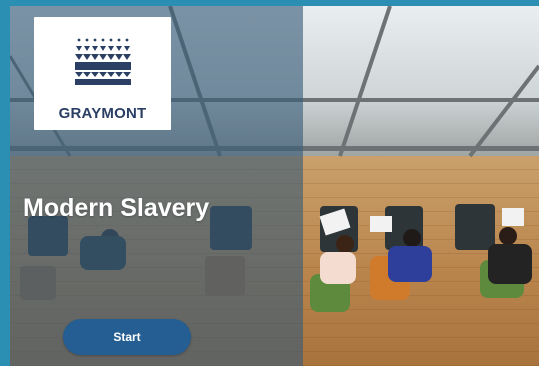 The width and height of the screenshot is (539, 366). I want to click on graymont-logo: GRAYMONT, so click(102, 73).